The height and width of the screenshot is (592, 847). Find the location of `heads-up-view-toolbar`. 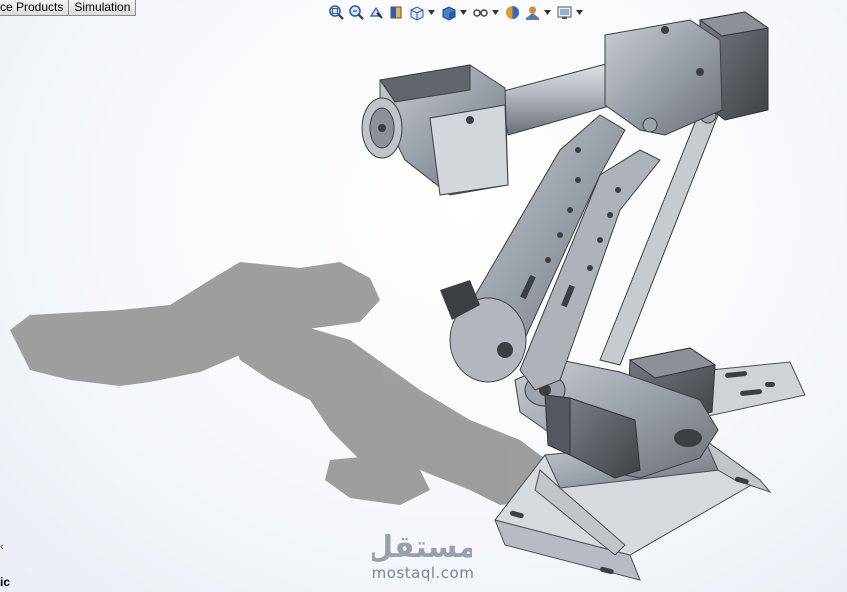

heads-up-view-toolbar is located at coordinates (456, 12).